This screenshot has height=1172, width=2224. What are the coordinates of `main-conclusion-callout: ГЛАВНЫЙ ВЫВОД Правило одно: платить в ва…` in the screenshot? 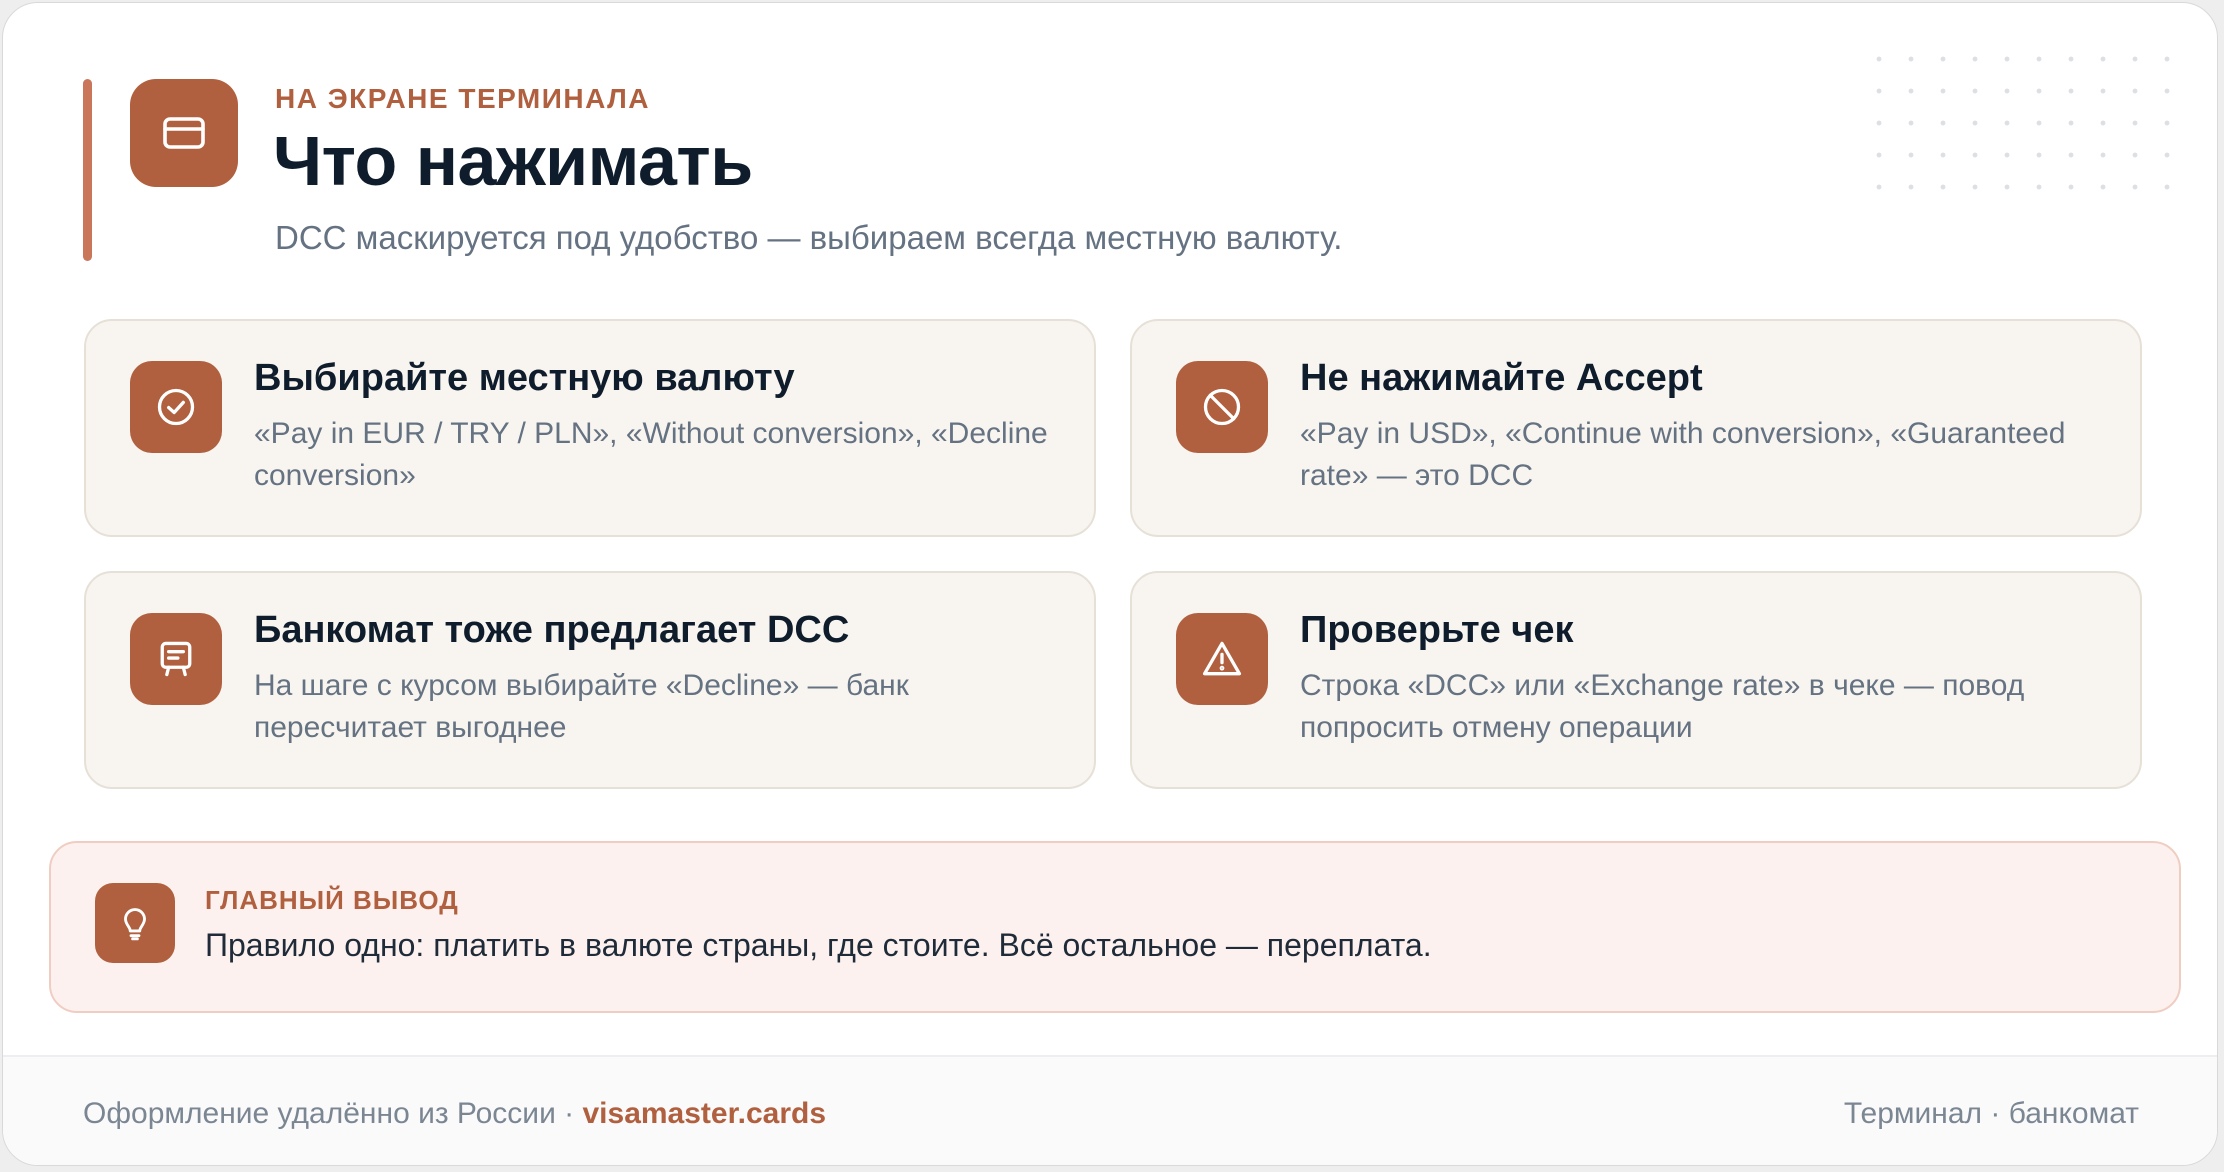 It's located at (1115, 927).